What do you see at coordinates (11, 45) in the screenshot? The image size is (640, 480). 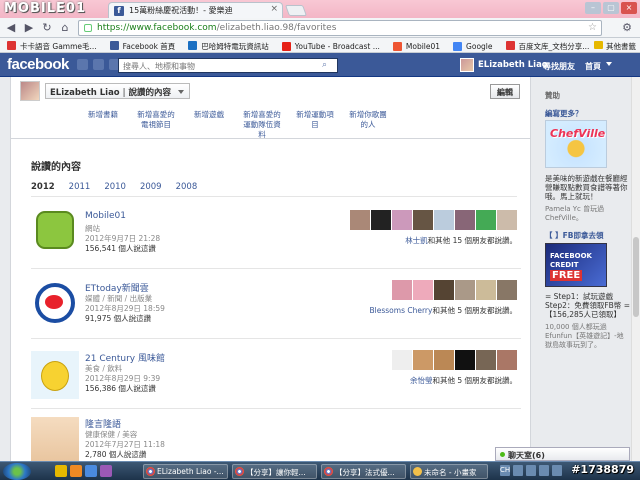 I see `bookmark-favicon-icon` at bounding box center [11, 45].